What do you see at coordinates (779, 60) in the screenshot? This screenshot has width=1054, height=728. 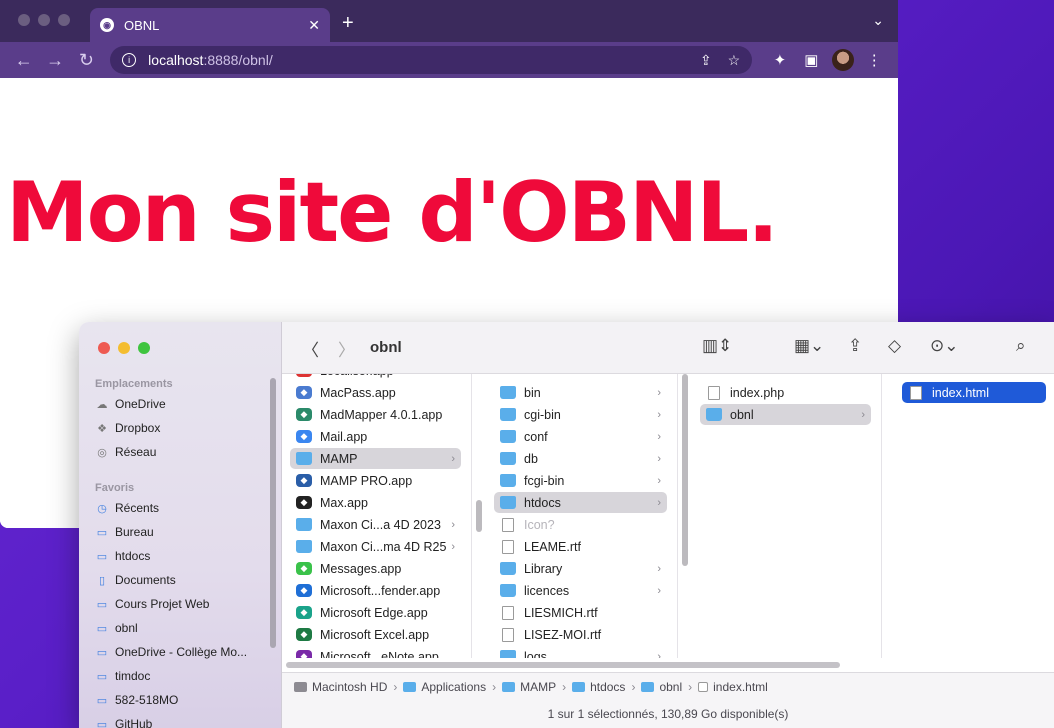 I see `extensions-puzzle-icon: ✦` at bounding box center [779, 60].